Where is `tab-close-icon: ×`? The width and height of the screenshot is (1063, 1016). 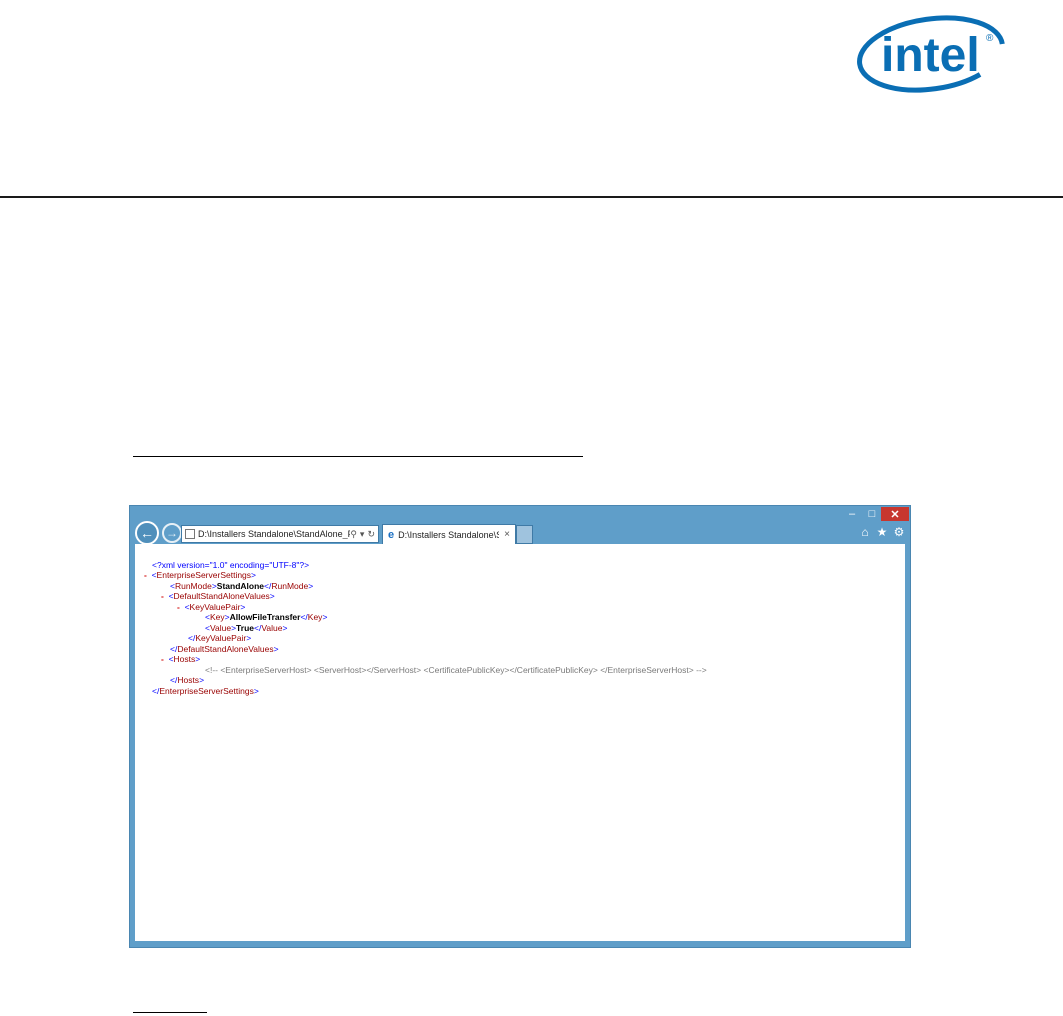 tab-close-icon: × is located at coordinates (507, 534).